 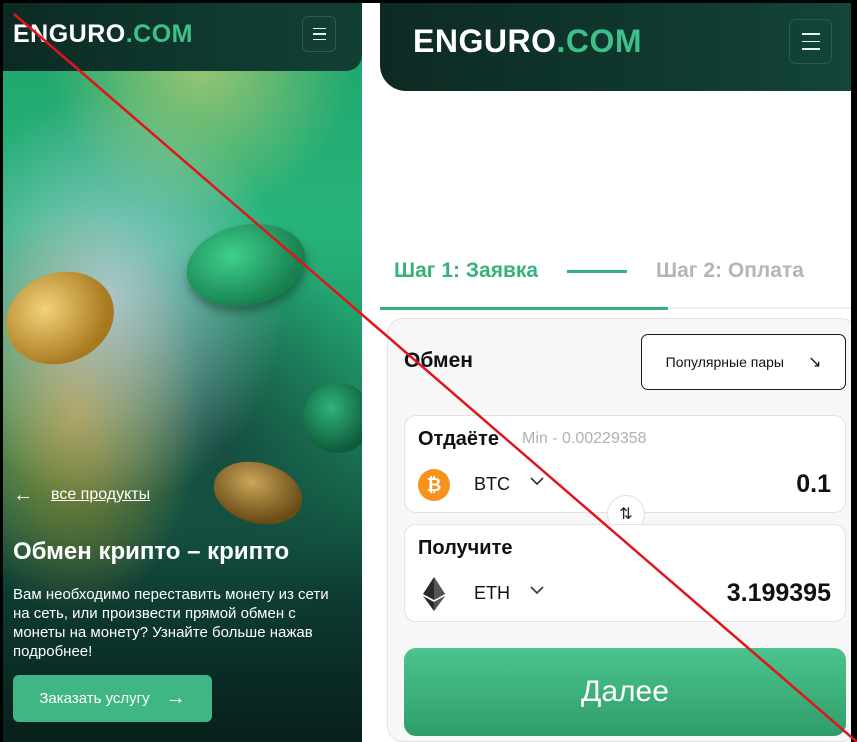 I want to click on active-step-indicator, so click(x=524, y=308).